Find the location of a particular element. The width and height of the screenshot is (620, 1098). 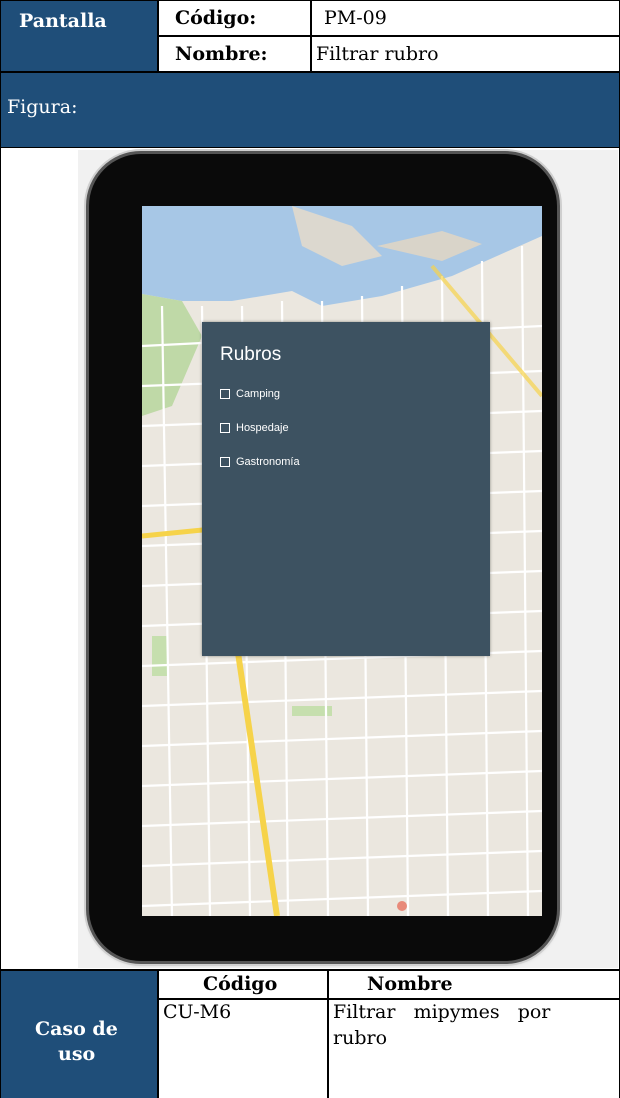

nombre-value: Filtrar rubro is located at coordinates (377, 54).